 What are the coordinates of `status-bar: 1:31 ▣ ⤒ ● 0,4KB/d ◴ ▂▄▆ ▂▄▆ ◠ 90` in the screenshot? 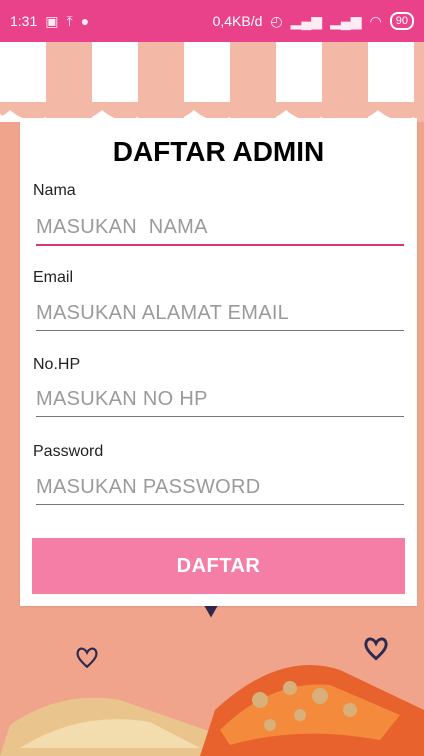 It's located at (212, 21).